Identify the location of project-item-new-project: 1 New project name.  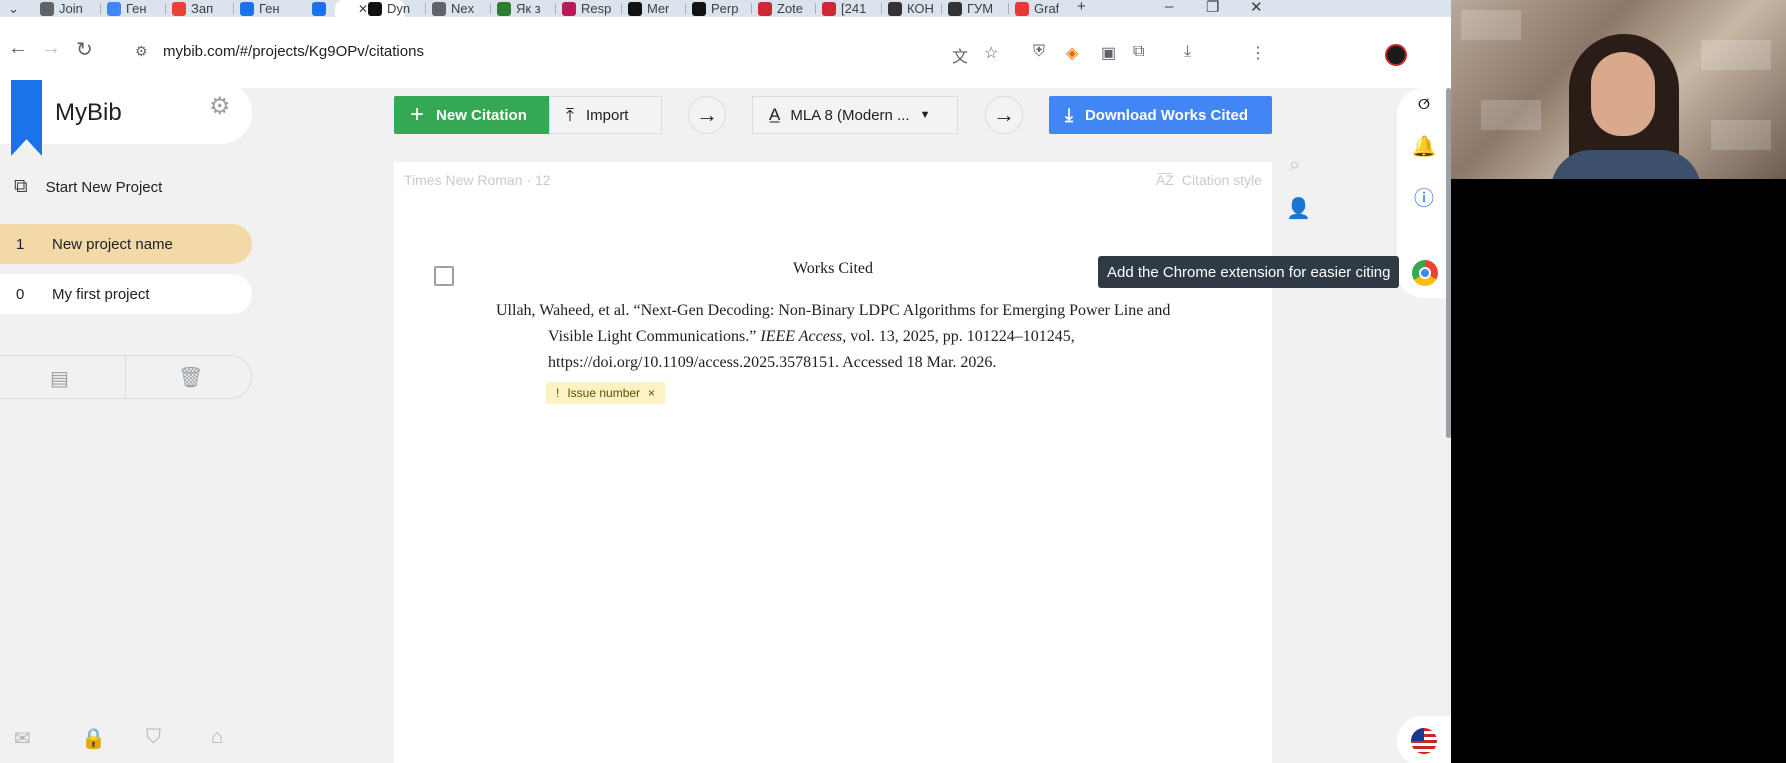
(126, 244).